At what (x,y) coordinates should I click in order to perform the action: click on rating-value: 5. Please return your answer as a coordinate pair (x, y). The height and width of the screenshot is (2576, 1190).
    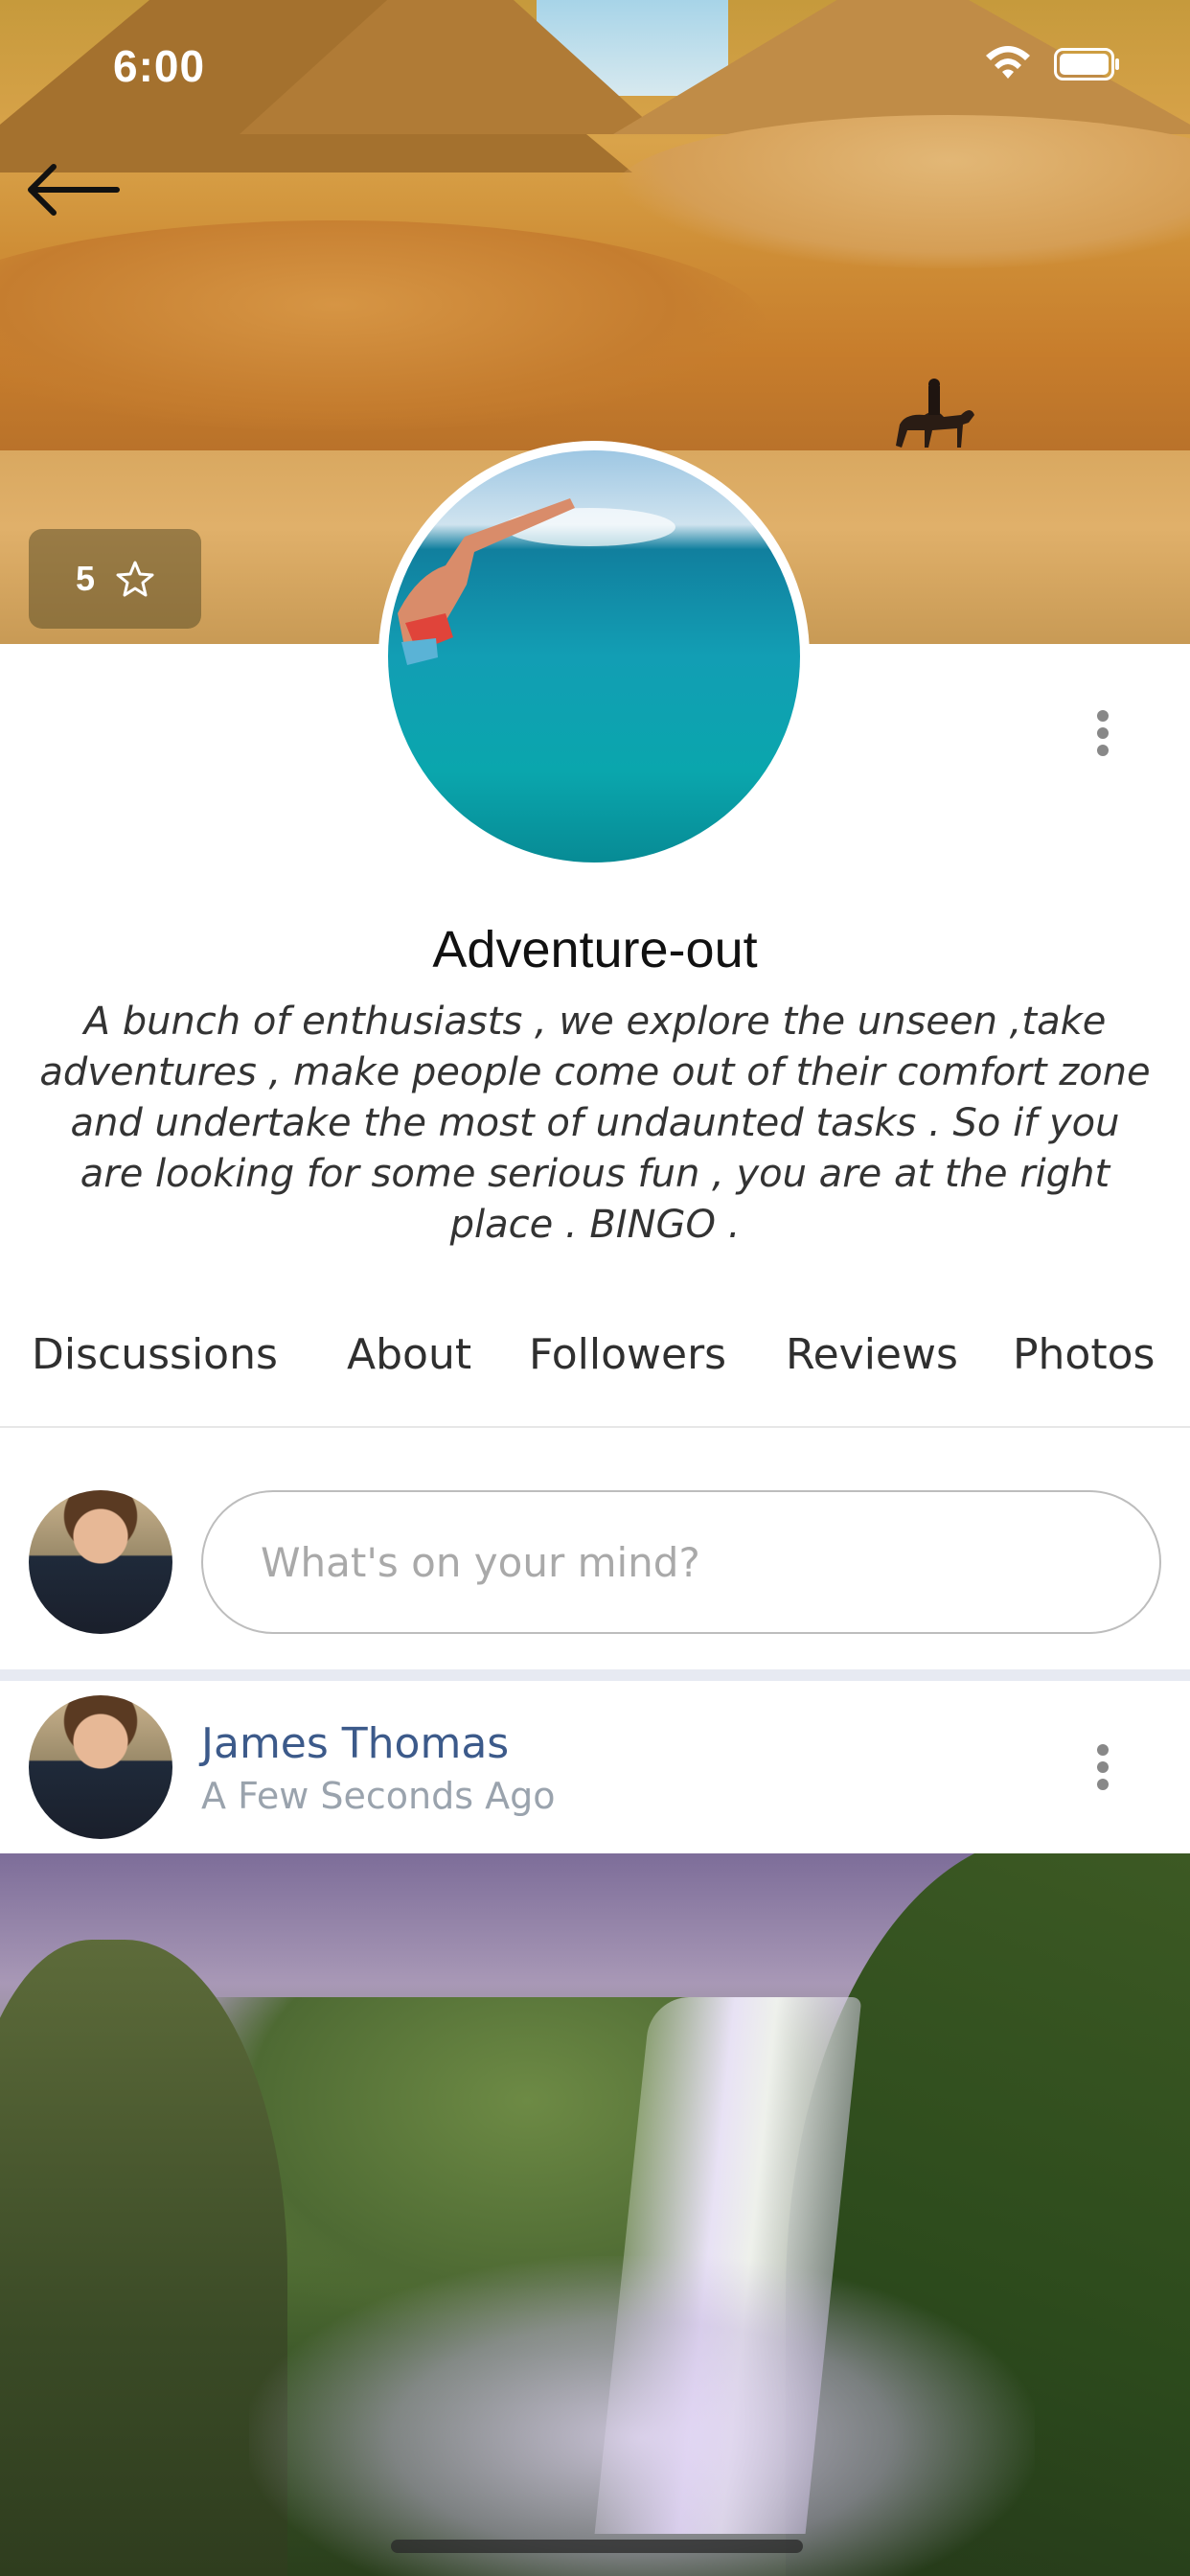
    Looking at the image, I should click on (86, 578).